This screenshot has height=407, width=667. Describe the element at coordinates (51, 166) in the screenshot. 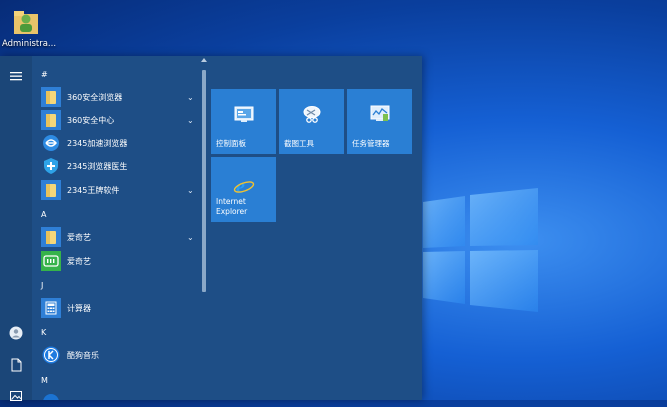

I see `shield-icon` at that location.